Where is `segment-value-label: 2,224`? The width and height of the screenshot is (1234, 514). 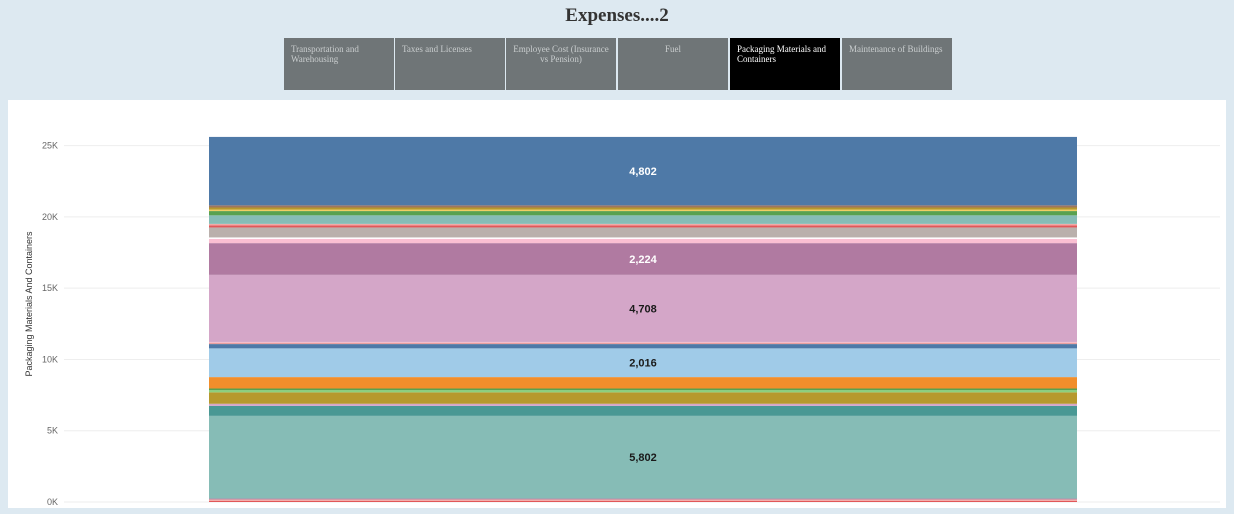 segment-value-label: 2,224 is located at coordinates (643, 260).